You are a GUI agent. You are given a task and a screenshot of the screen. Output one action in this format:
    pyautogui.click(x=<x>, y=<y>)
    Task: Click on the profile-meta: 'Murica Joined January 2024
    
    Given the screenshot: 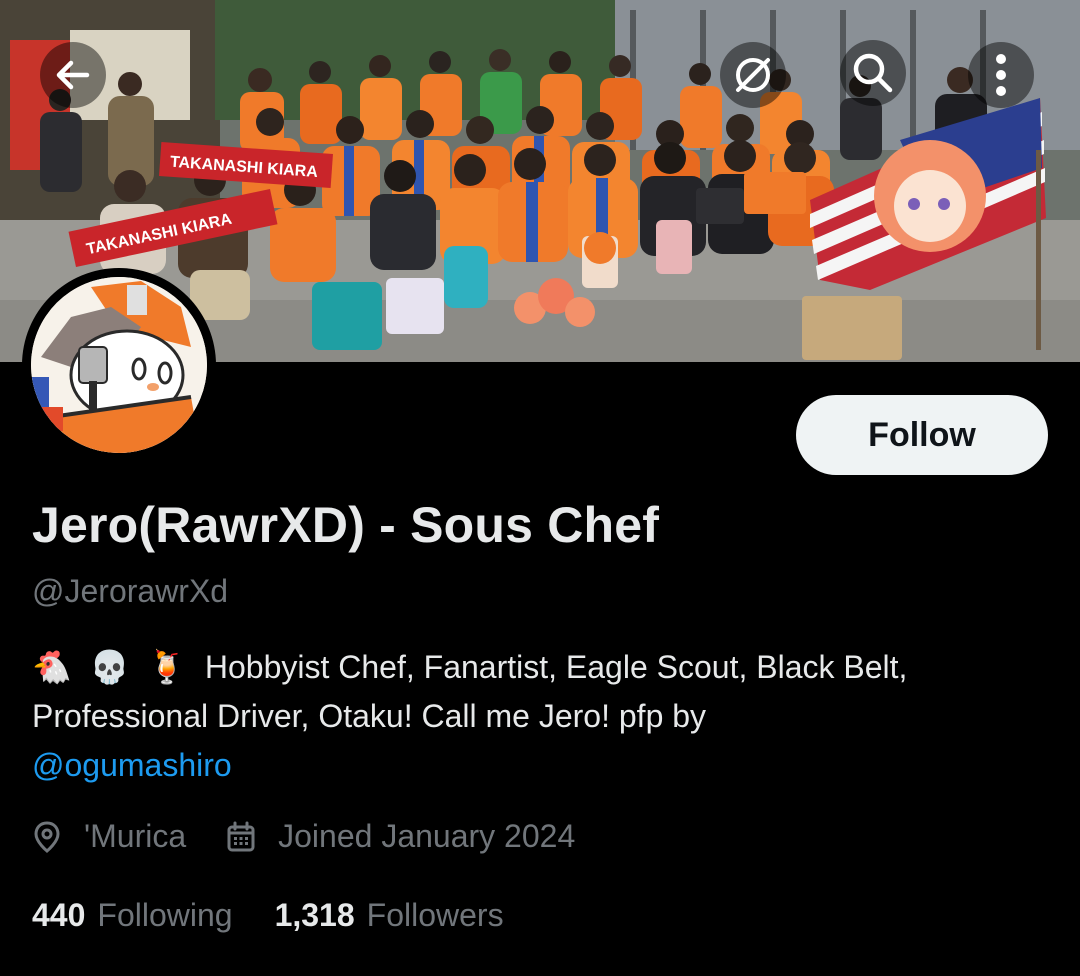 What is the action you would take?
    pyautogui.click(x=303, y=836)
    